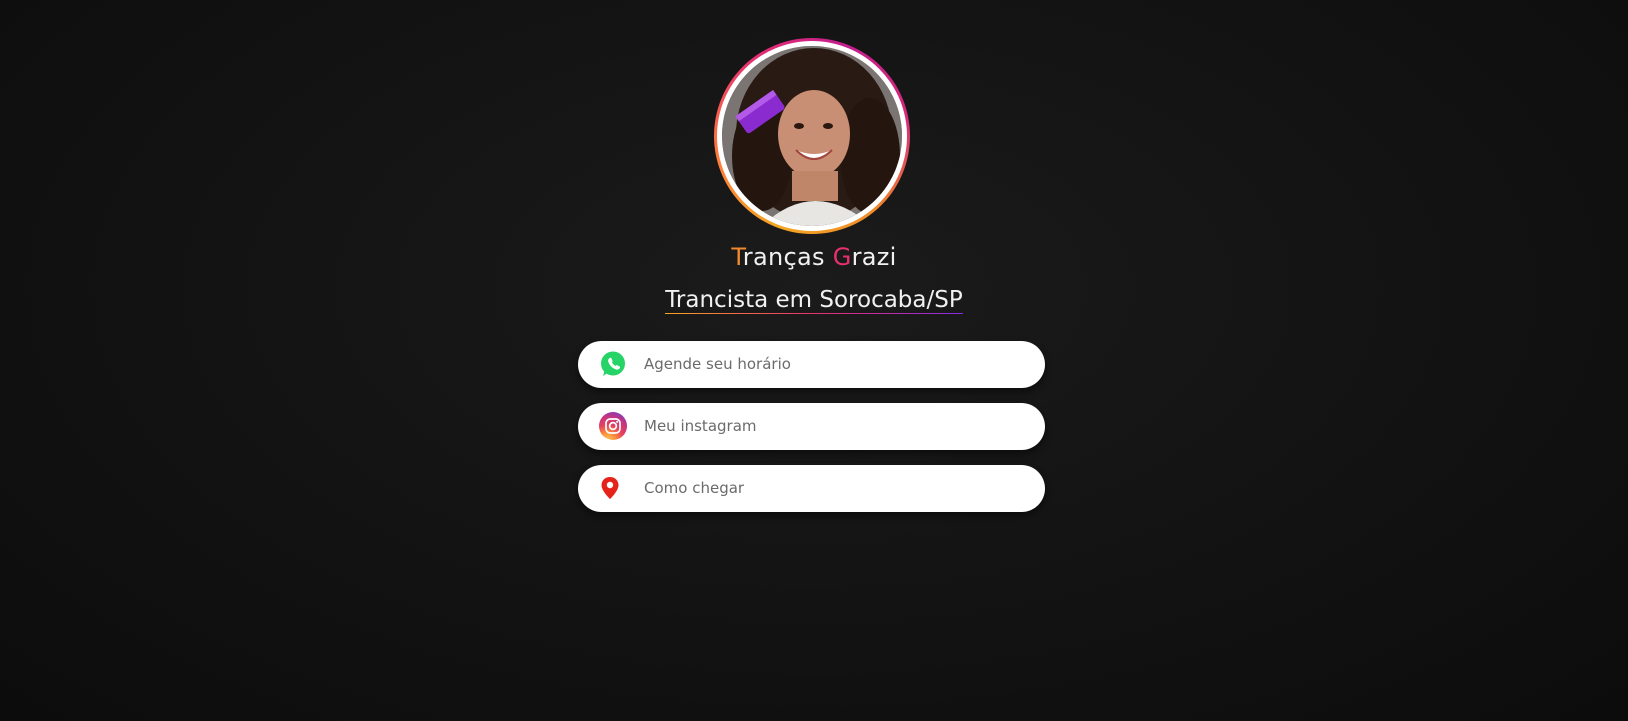 The width and height of the screenshot is (1628, 721). I want to click on whatsapp-icon, so click(613, 364).